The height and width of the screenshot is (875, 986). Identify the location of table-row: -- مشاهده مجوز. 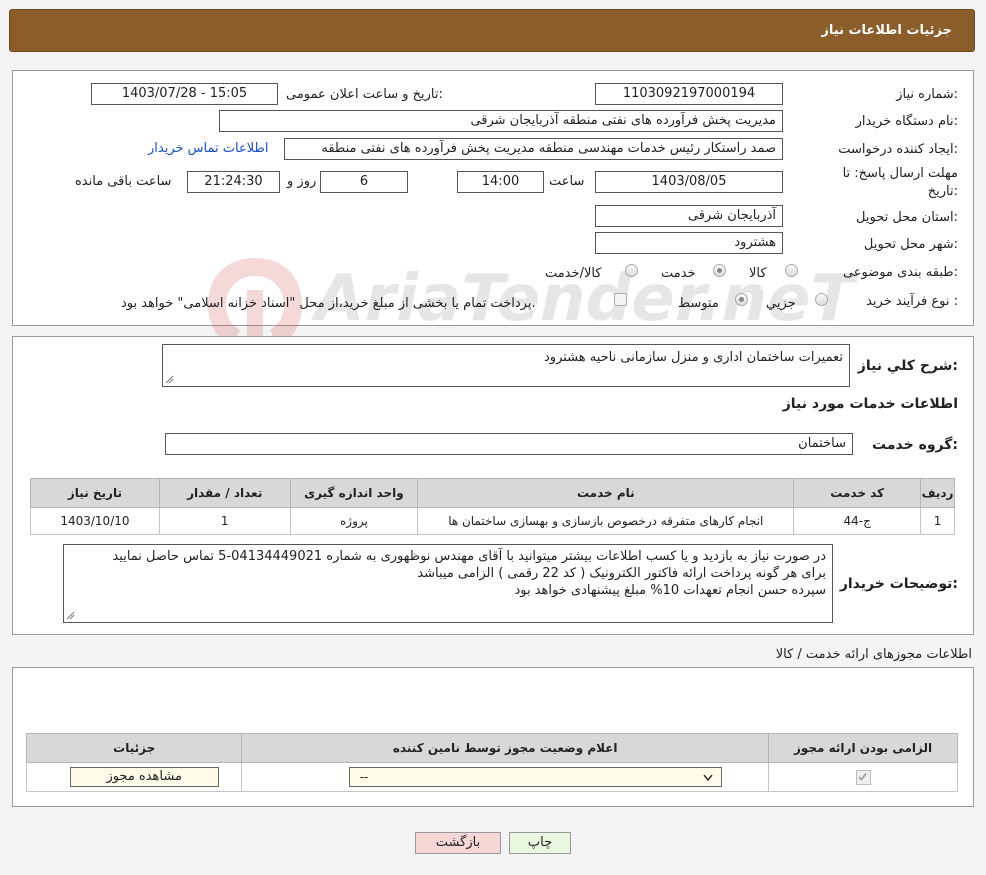
(491, 777).